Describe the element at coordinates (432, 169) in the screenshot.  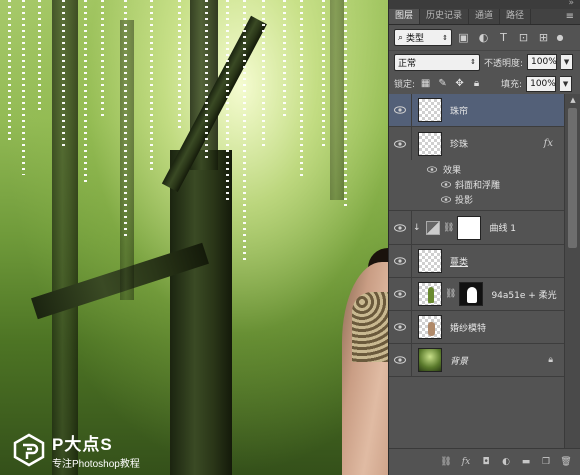
I see `effects-eye-icon` at that location.